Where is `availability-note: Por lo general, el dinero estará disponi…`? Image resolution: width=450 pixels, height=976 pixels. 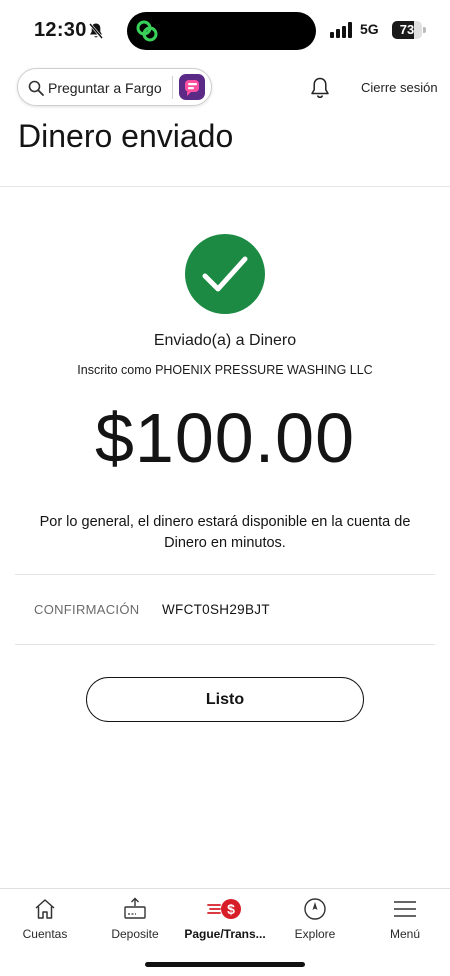 availability-note: Por lo general, el dinero estará disponi… is located at coordinates (225, 532).